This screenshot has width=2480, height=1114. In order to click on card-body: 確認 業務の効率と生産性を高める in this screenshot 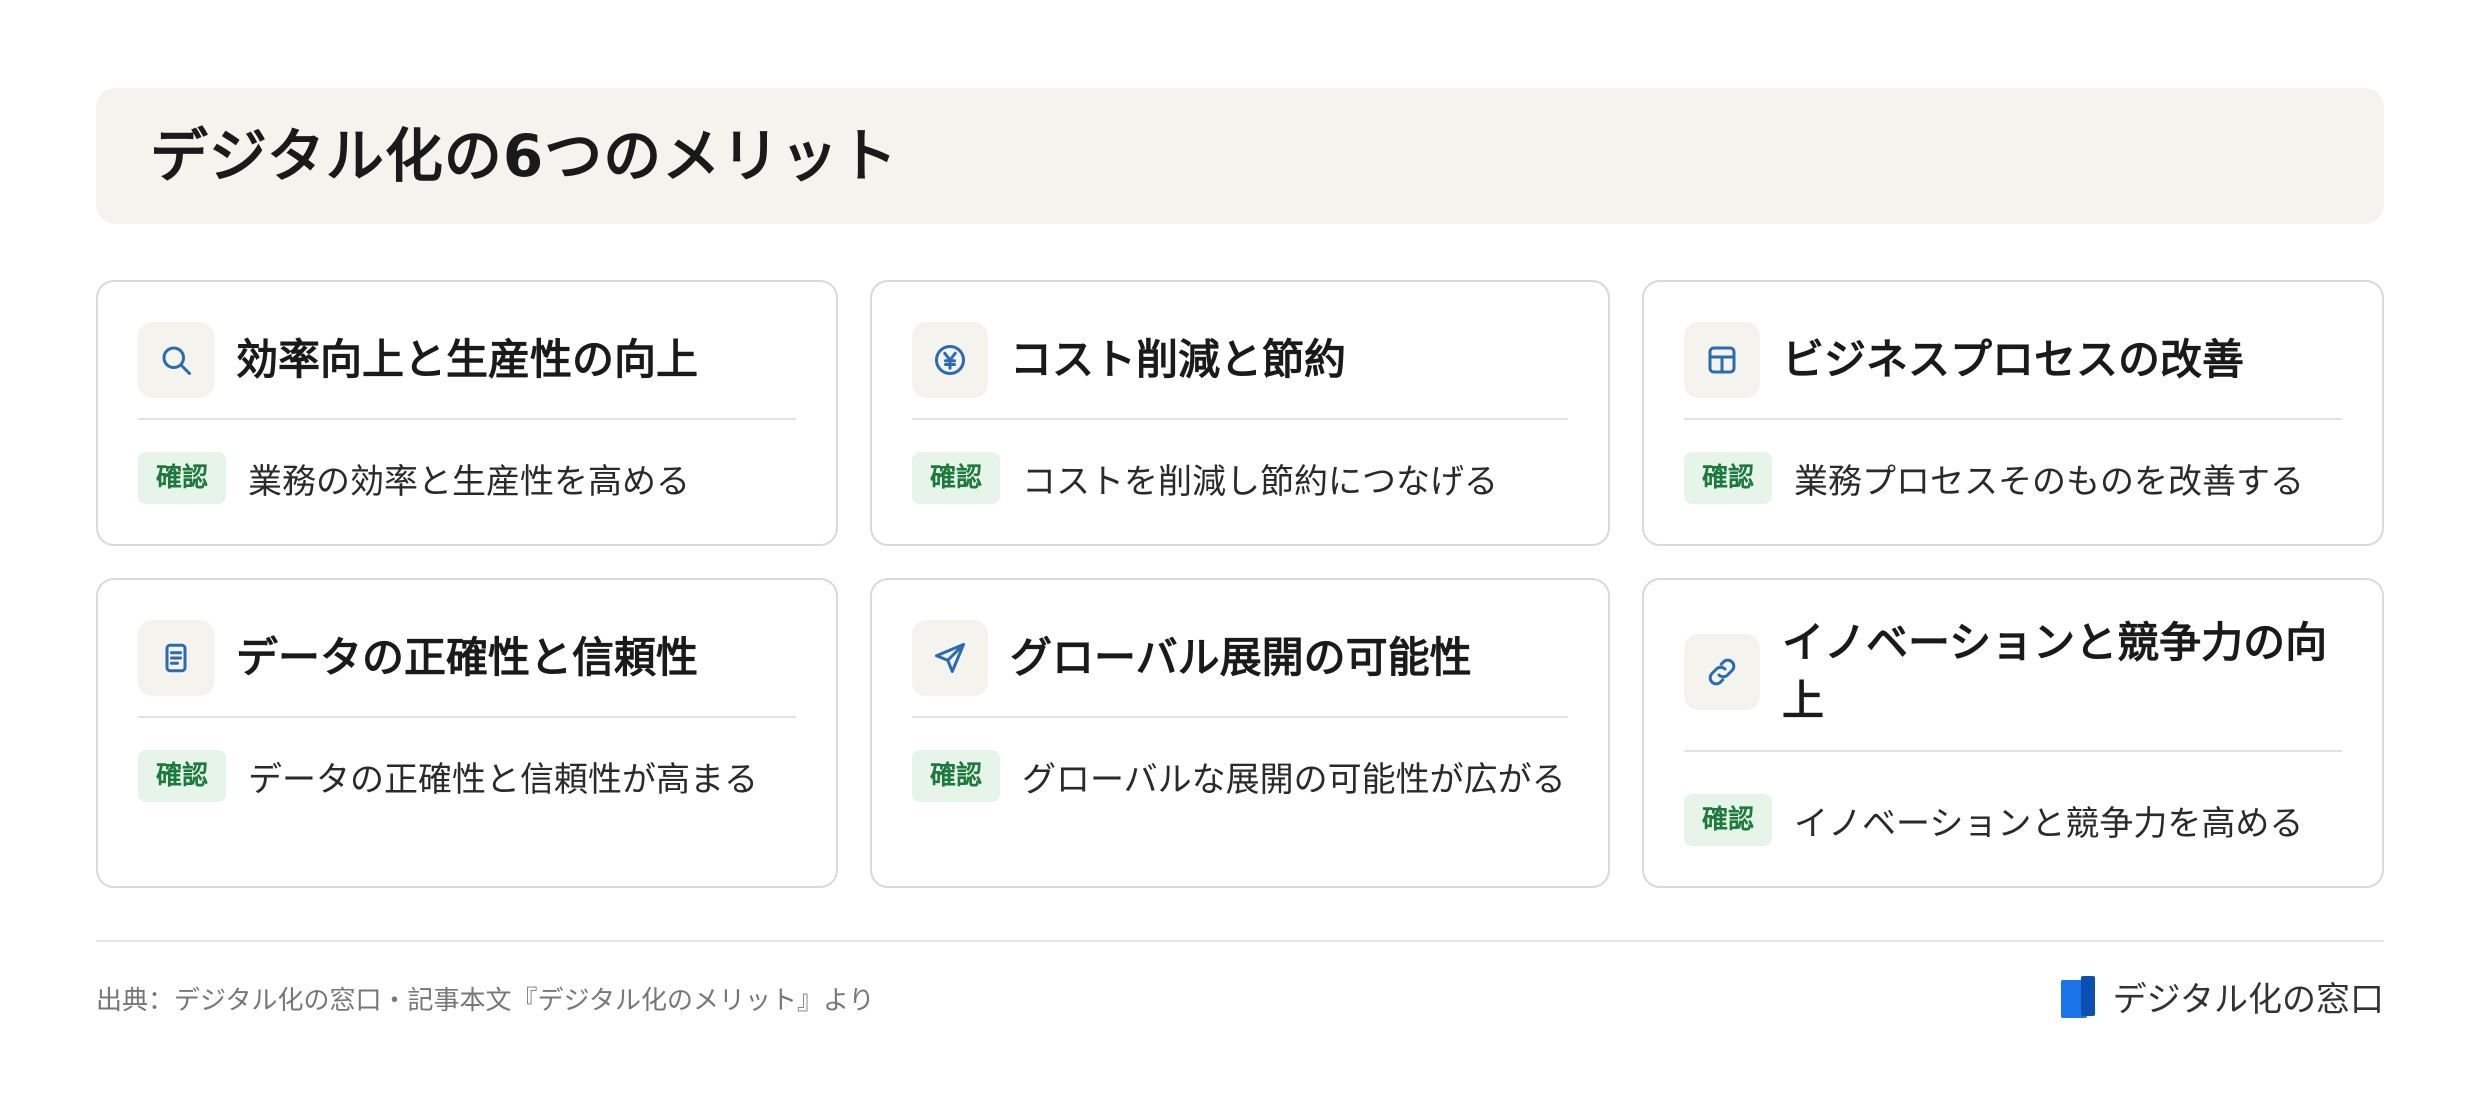, I will do `click(467, 478)`.